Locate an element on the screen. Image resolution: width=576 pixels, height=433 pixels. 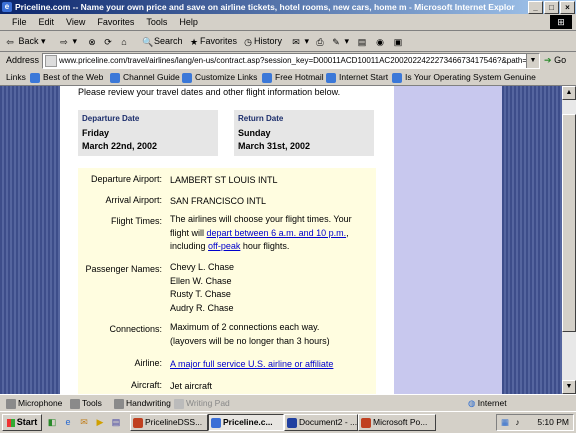
system-tray: ▦ ♪ 5:10 PM is located at coordinates (535, 422).